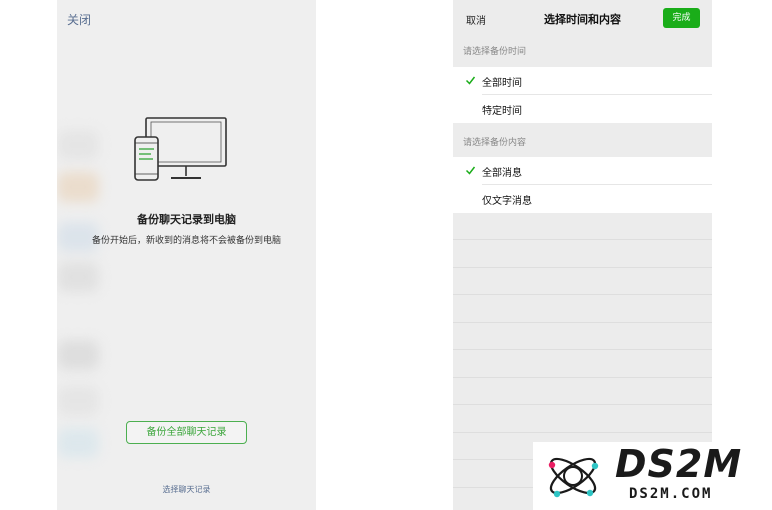 This screenshot has width=772, height=510. Describe the element at coordinates (679, 464) in the screenshot. I see `watermark-text: DS2M` at that location.